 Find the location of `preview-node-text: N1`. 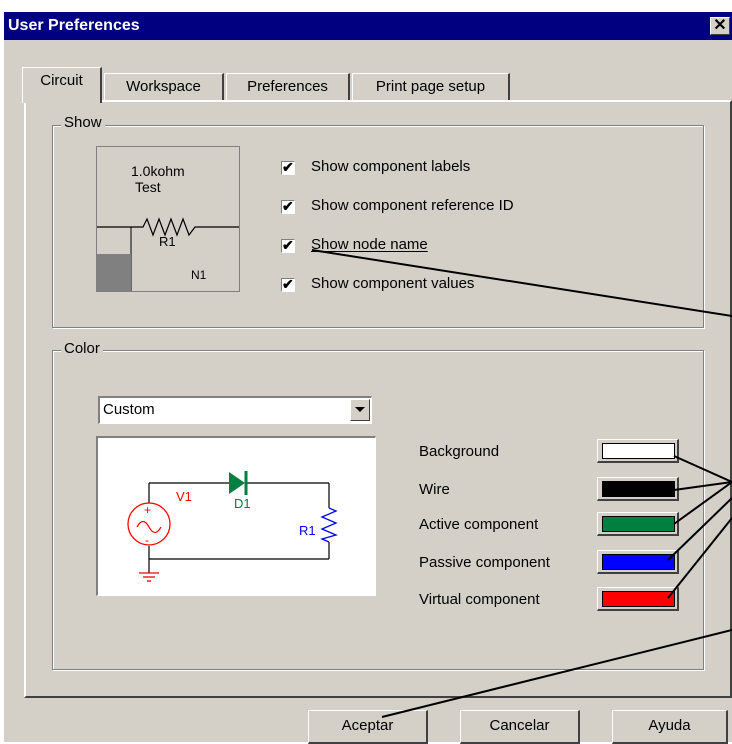

preview-node-text: N1 is located at coordinates (199, 275).